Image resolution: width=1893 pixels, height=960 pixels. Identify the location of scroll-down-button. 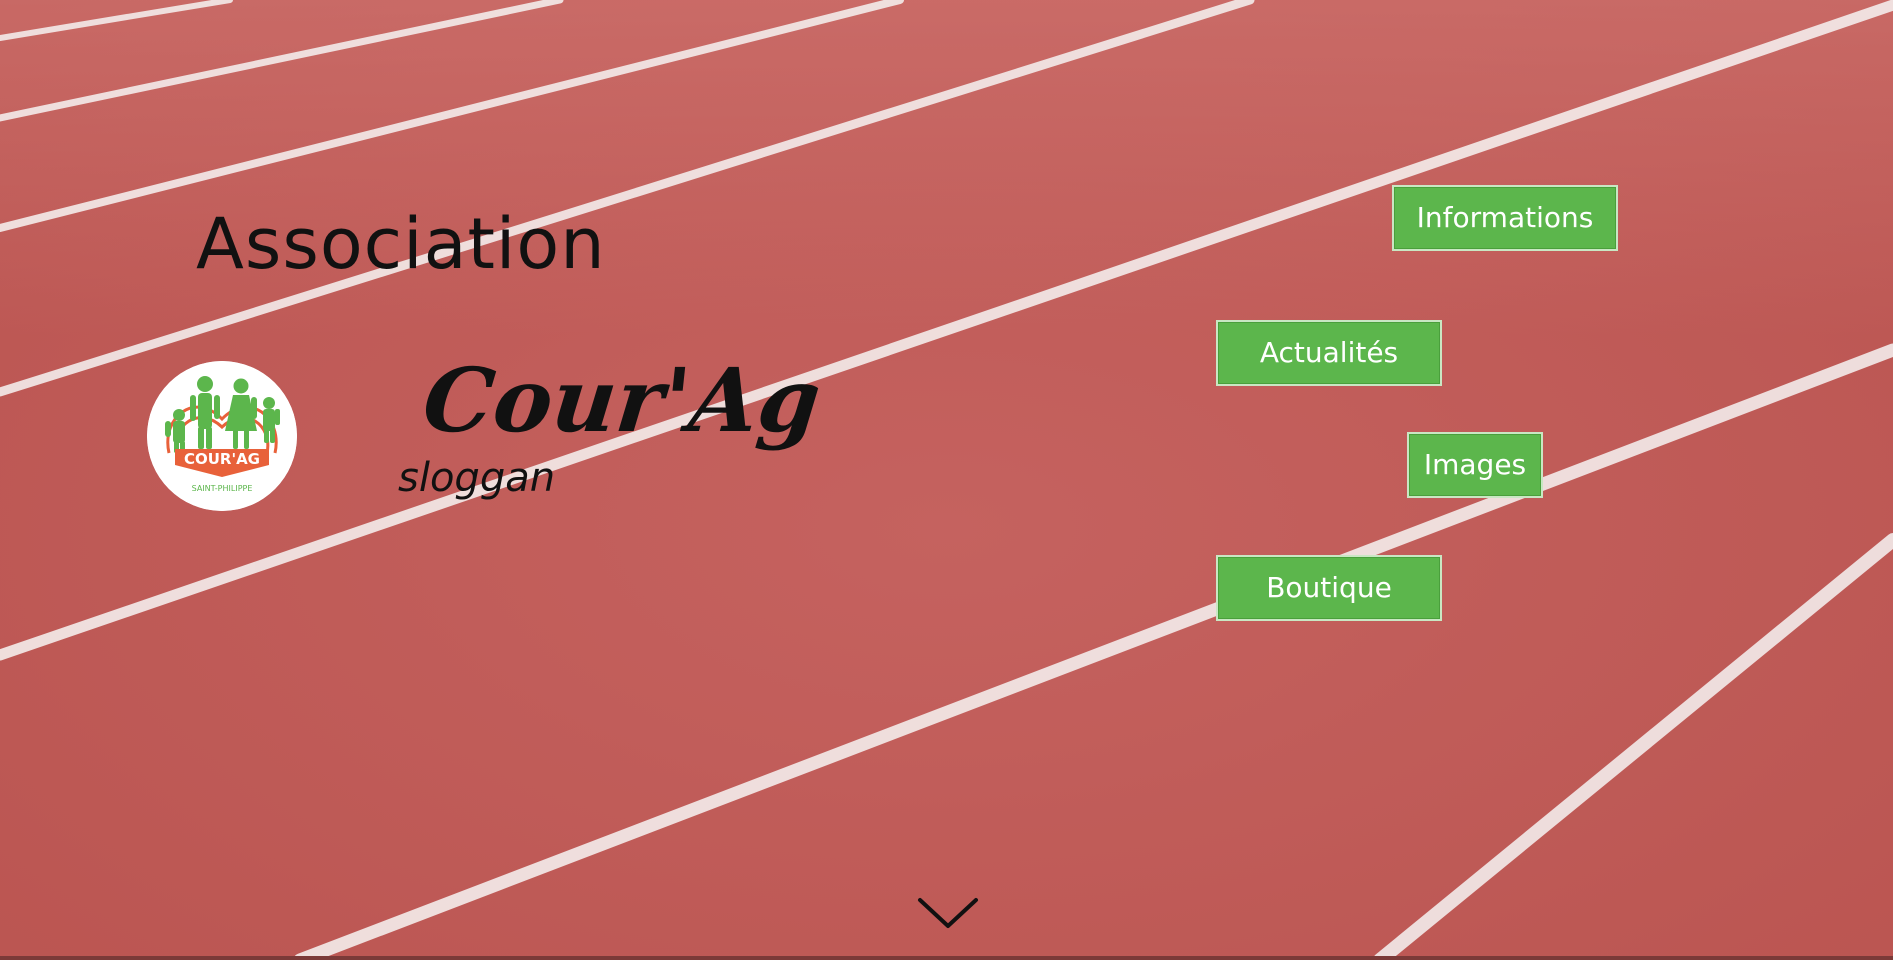
(948, 914).